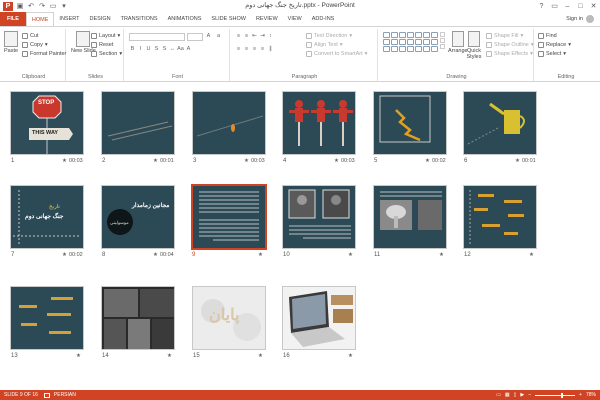 This screenshot has height=400, width=600. I want to click on slide-sorter-view-icon: ▦, so click(507, 395).